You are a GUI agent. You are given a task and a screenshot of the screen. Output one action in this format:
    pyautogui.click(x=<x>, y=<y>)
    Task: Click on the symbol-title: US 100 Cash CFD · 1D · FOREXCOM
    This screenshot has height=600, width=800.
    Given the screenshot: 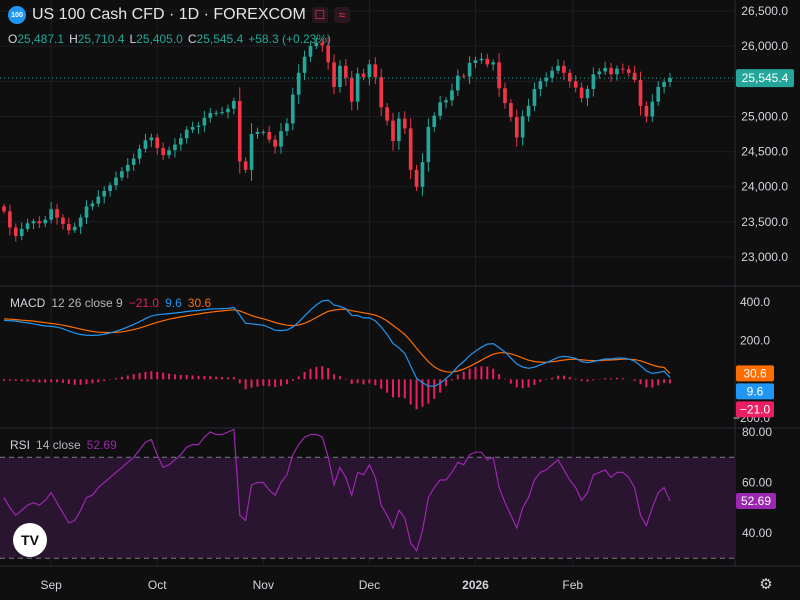 What is the action you would take?
    pyautogui.click(x=169, y=15)
    